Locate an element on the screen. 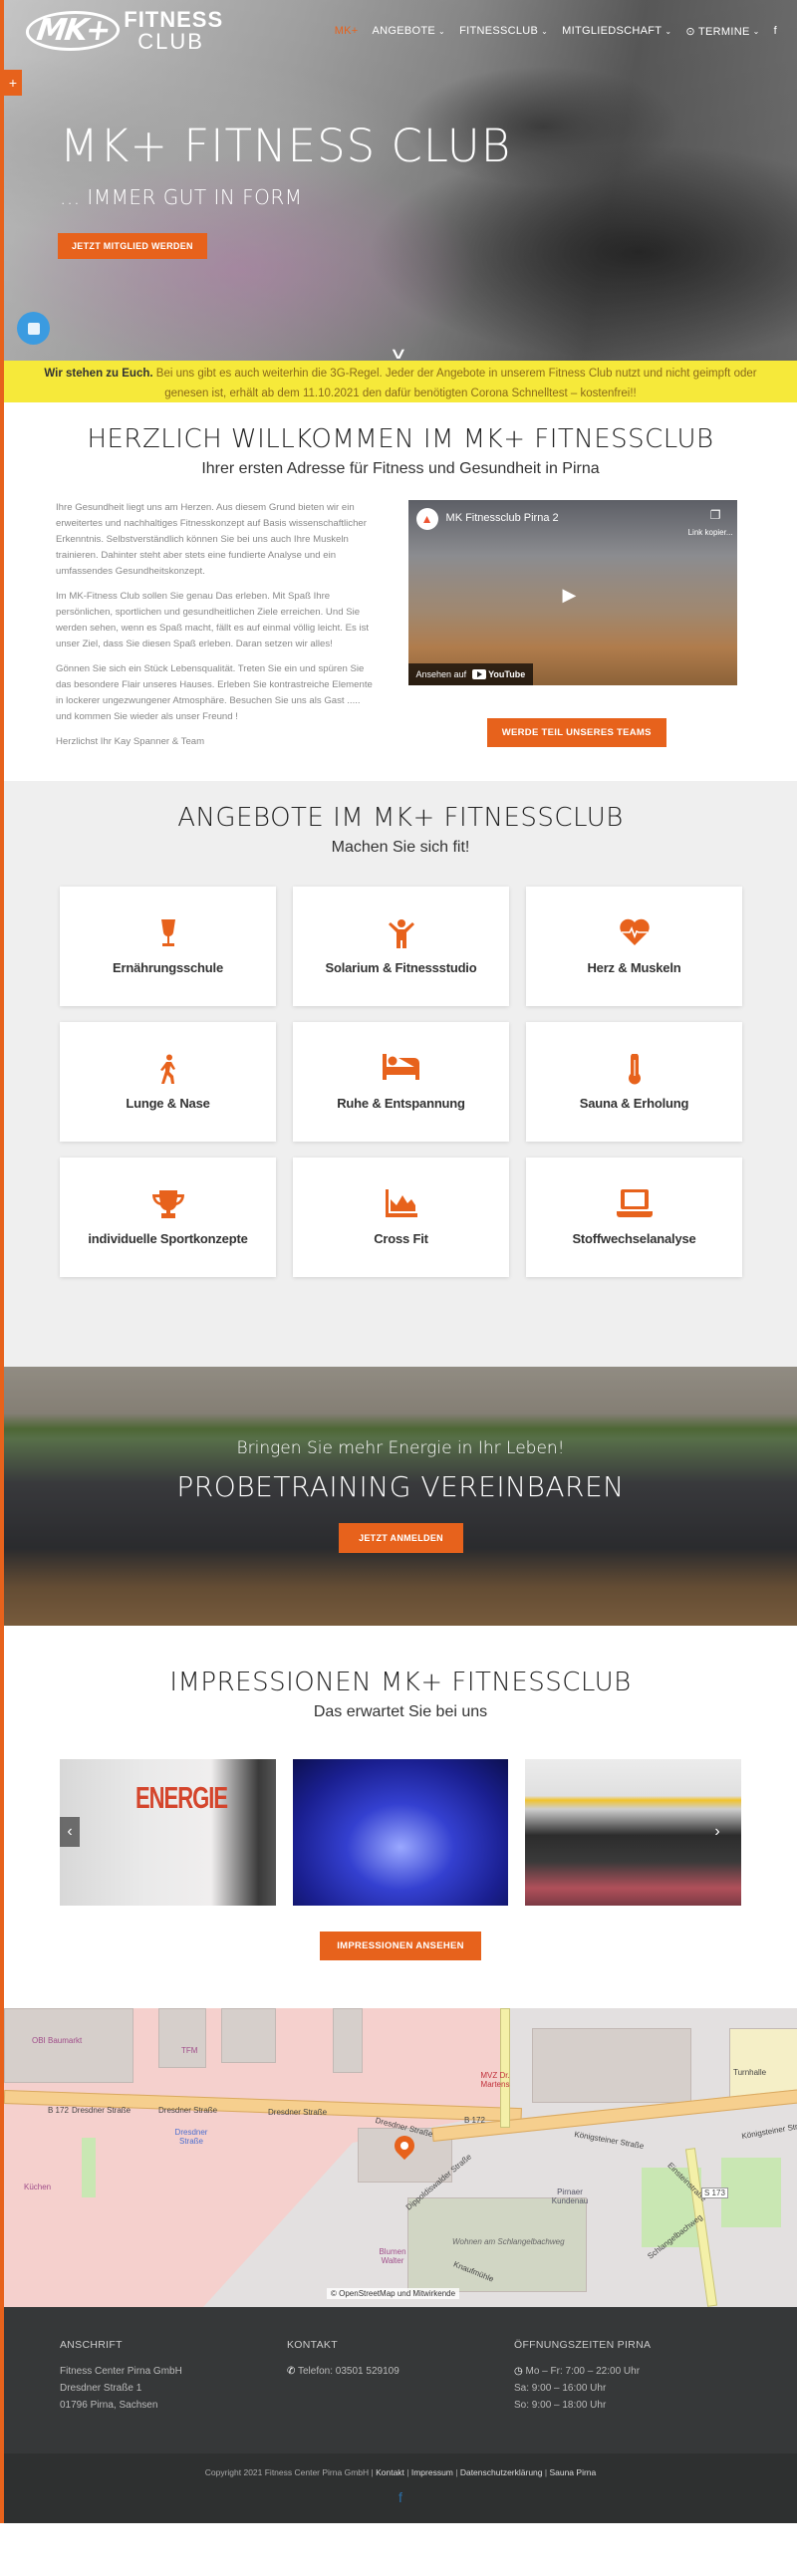 This screenshot has height=2576, width=797. youtube-wordmark: YouTube is located at coordinates (507, 674).